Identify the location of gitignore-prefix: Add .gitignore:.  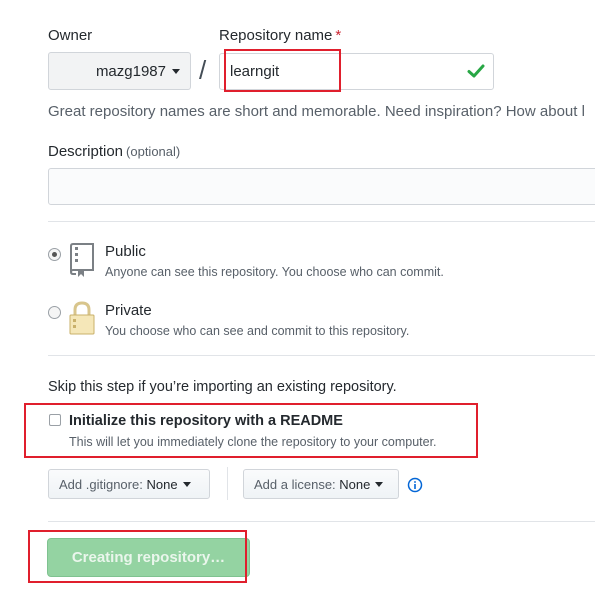
(101, 484).